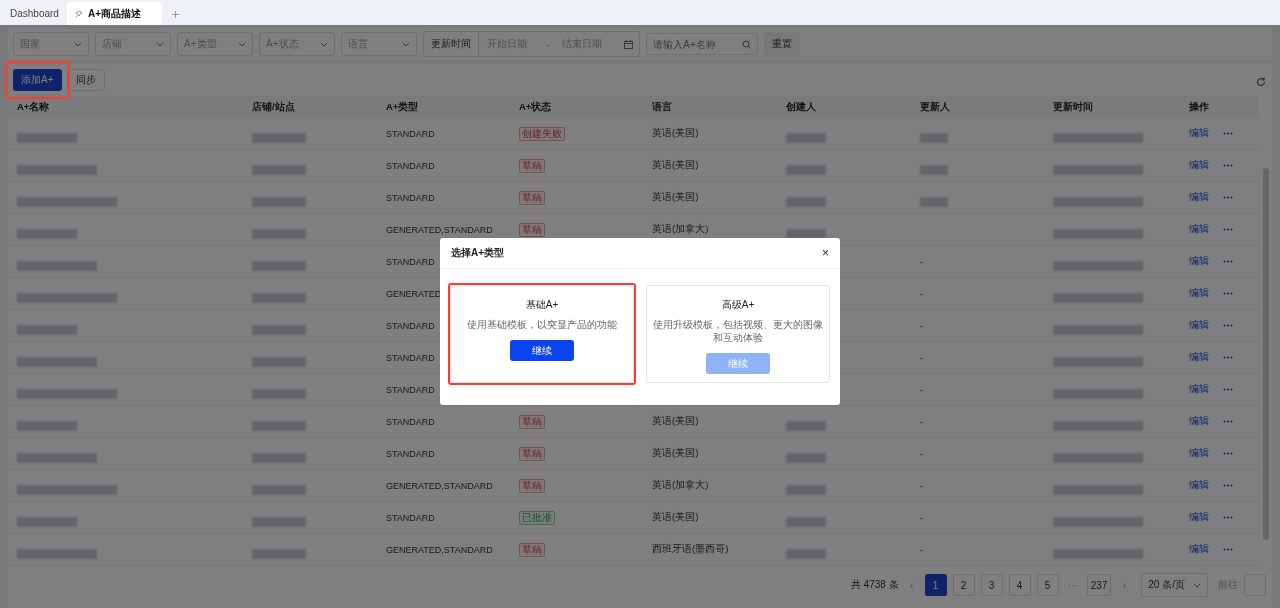 This screenshot has width=1280, height=608. I want to click on table-cell: 西班牙语(墨西哥), so click(690, 549).